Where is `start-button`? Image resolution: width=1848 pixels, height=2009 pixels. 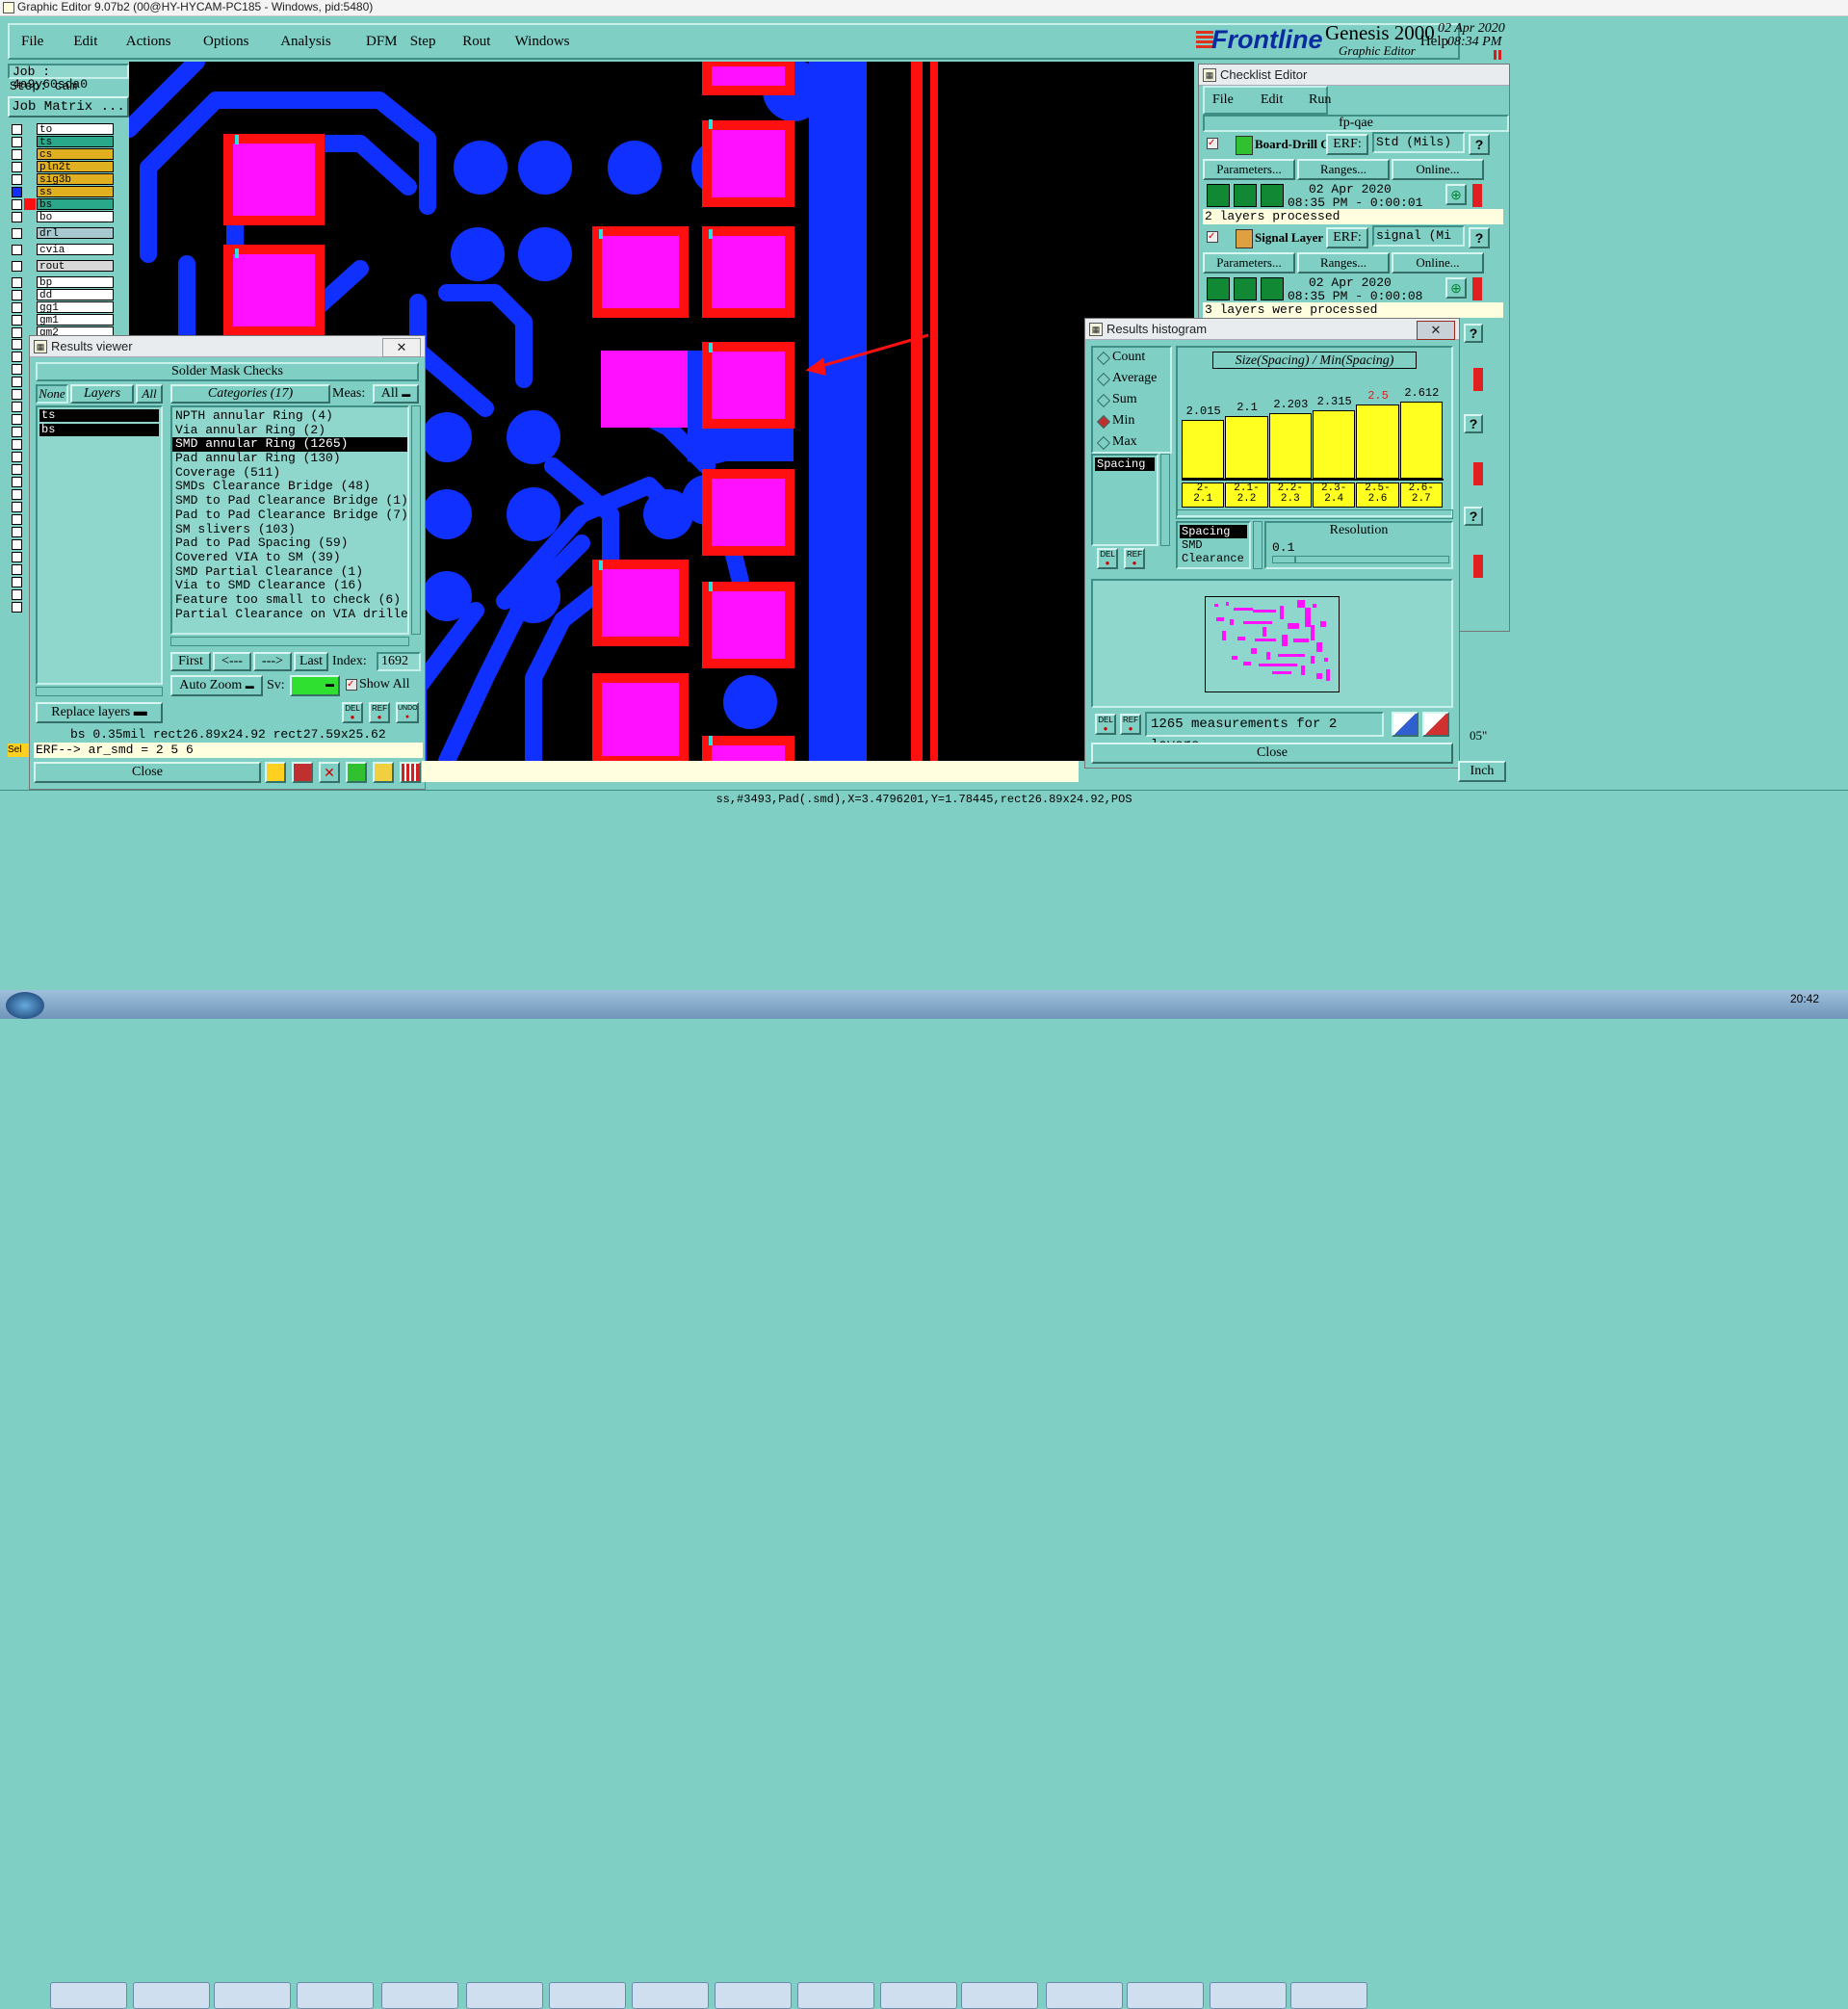 start-button is located at coordinates (25, 1005).